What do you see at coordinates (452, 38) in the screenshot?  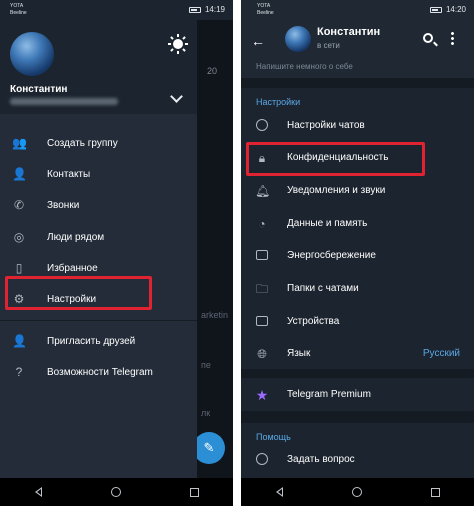 I see `more-vertical-icon` at bounding box center [452, 38].